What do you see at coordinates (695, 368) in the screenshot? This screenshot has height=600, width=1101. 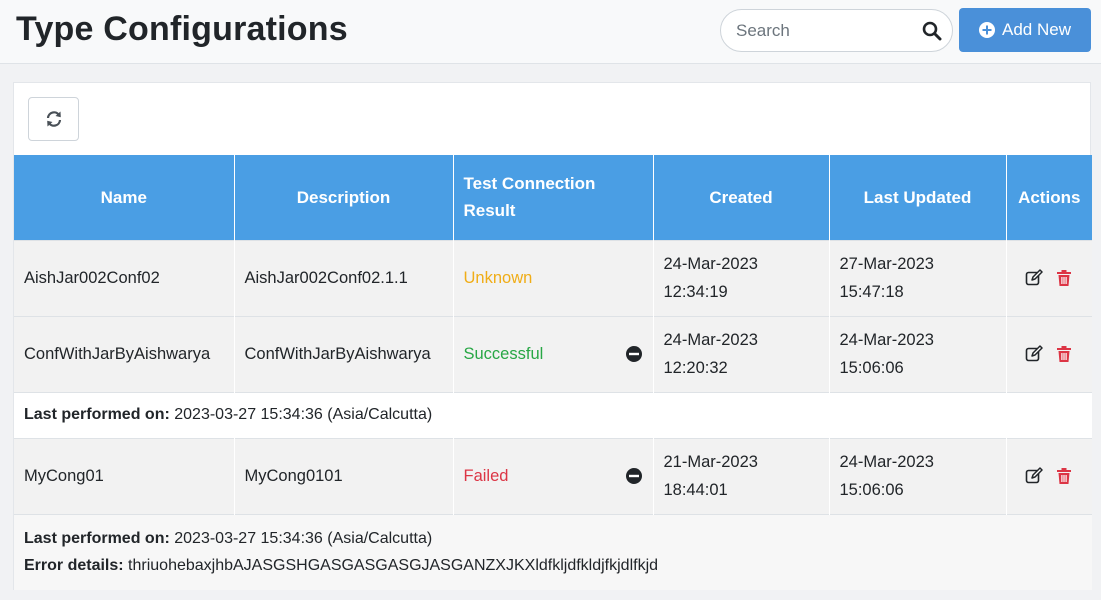 I see `created-time: 12:20:32` at bounding box center [695, 368].